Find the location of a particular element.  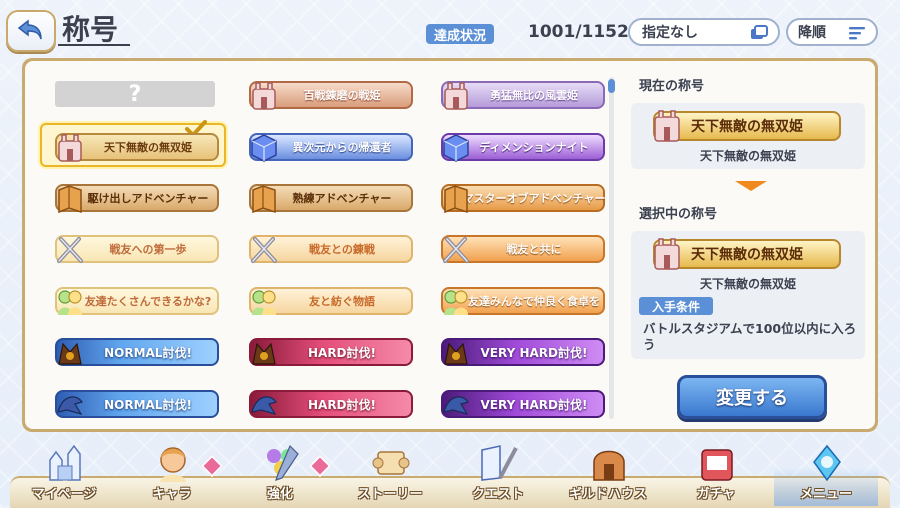

nav-item: クエスト is located at coordinates (498, 473).